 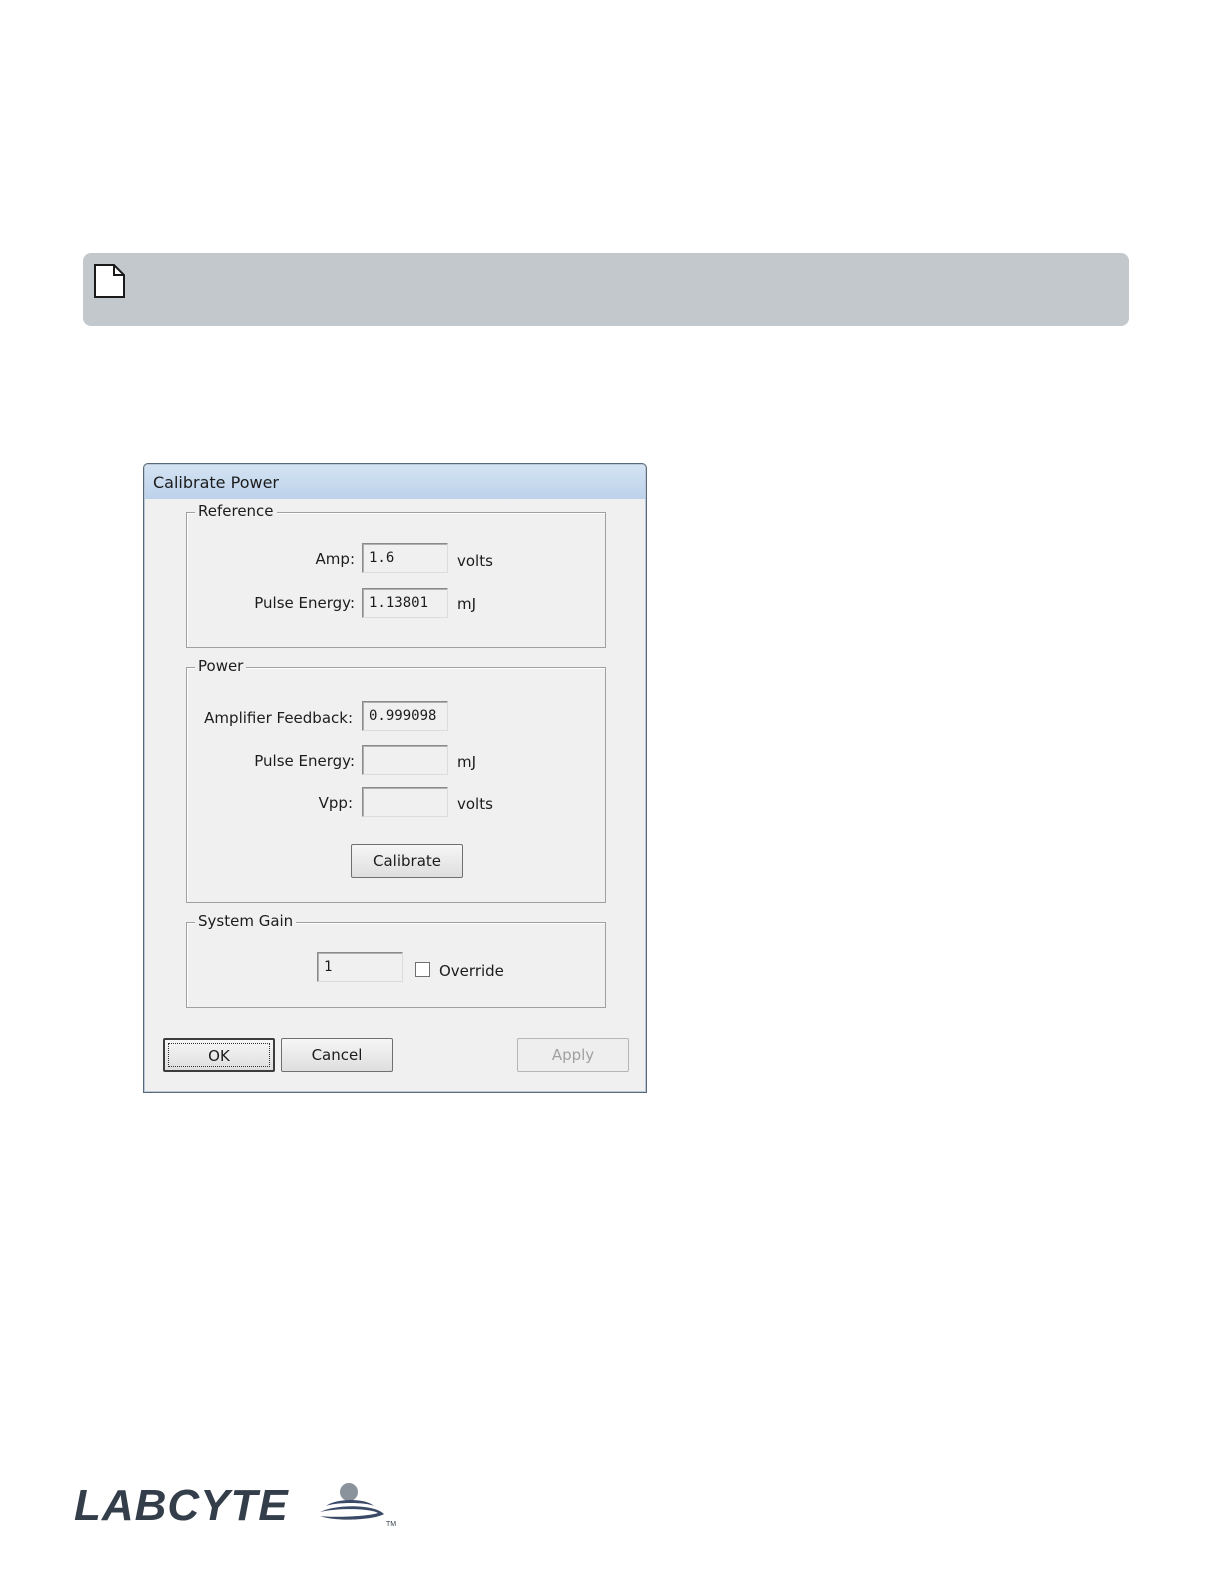 What do you see at coordinates (407, 861) in the screenshot?
I see `calibrate-button: Calibrate` at bounding box center [407, 861].